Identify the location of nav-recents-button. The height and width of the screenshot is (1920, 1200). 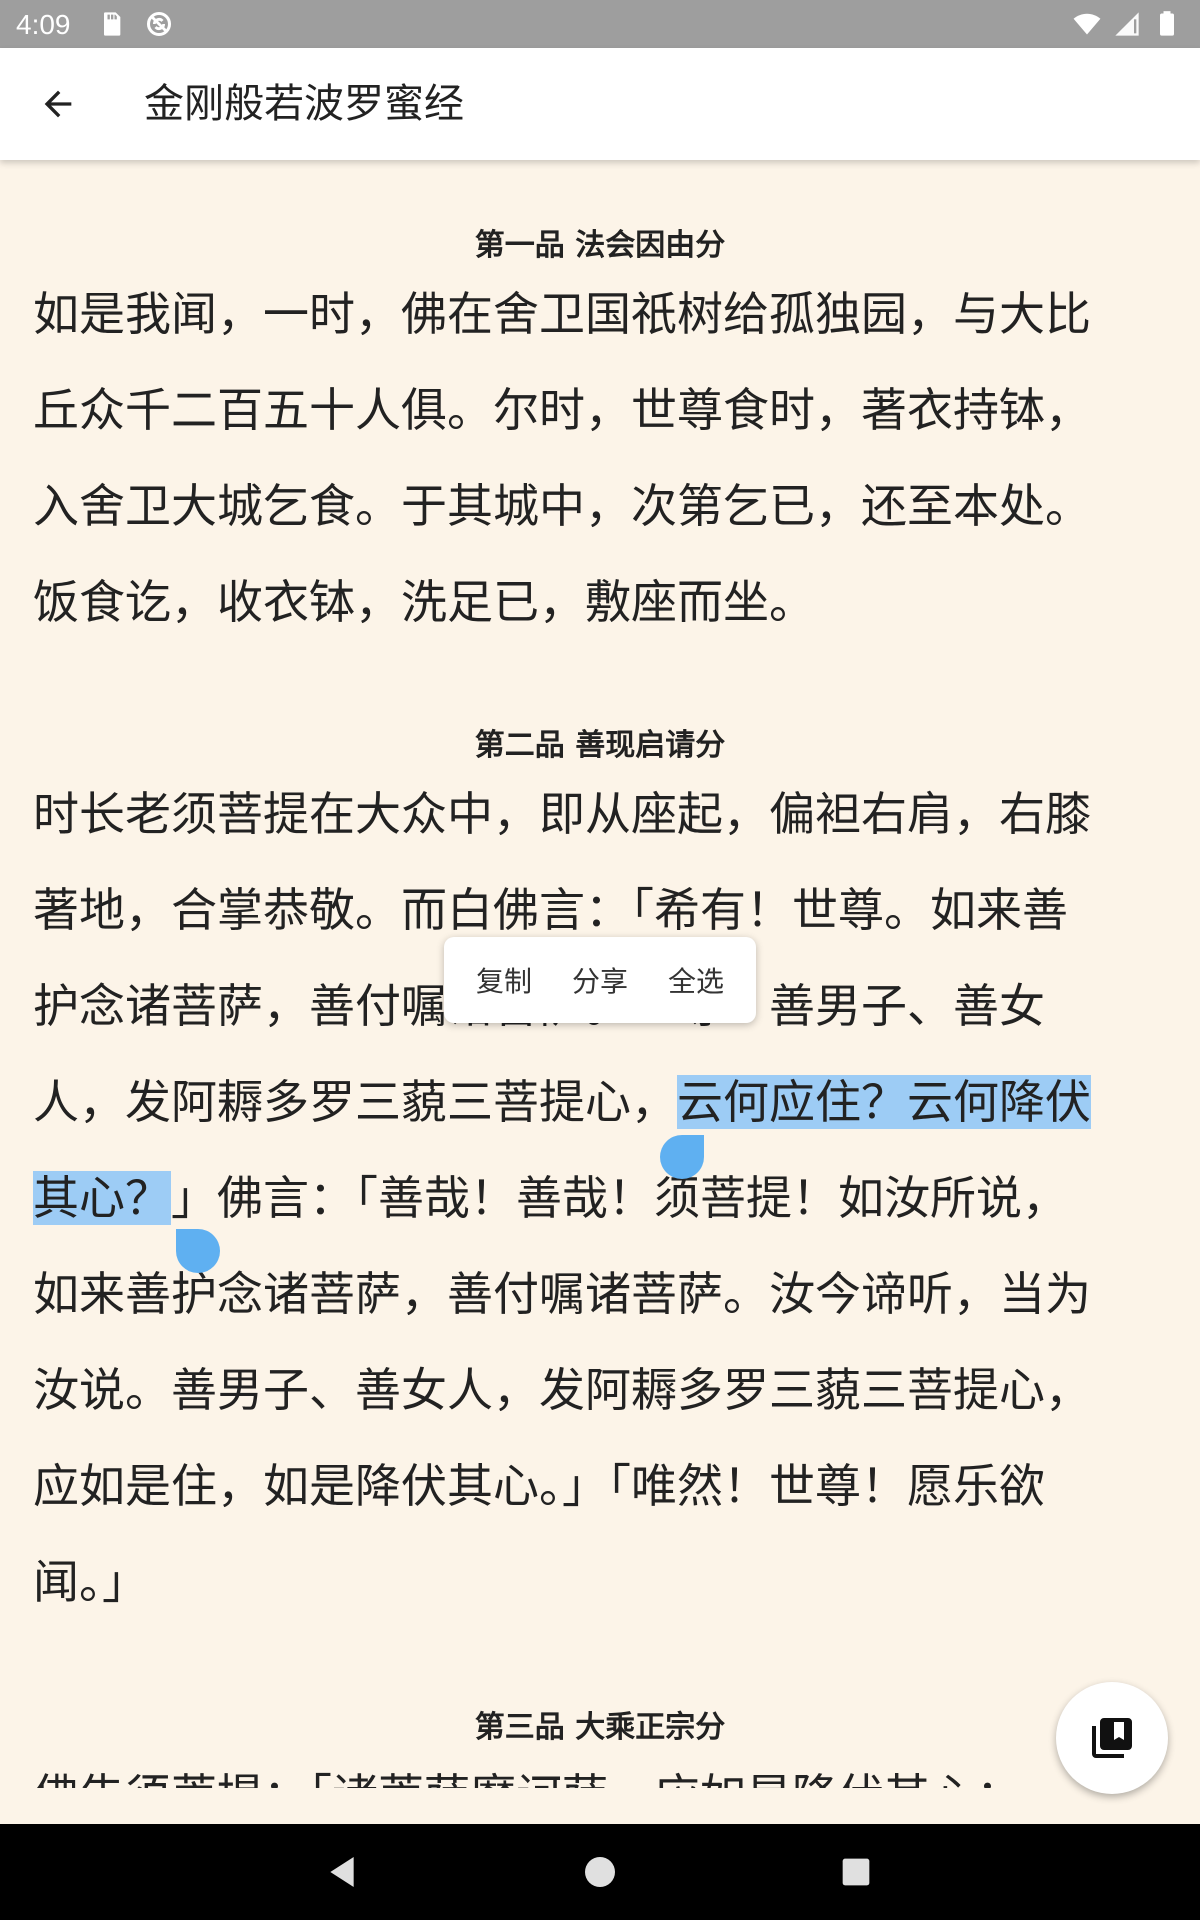
(856, 1872).